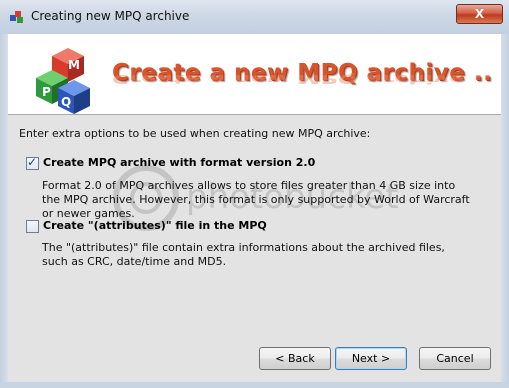 The height and width of the screenshot is (388, 509). I want to click on format-v2-checkbox, so click(32, 162).